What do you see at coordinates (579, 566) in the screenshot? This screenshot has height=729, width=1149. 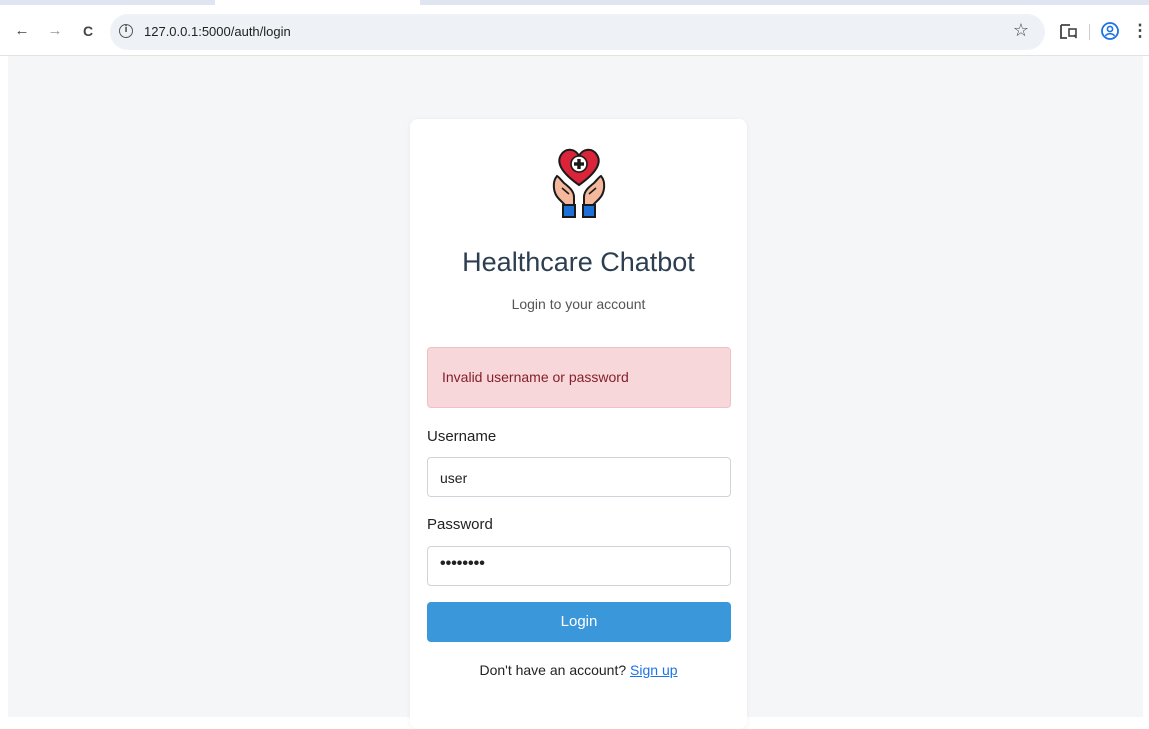 I see `password-input: ••••••••` at bounding box center [579, 566].